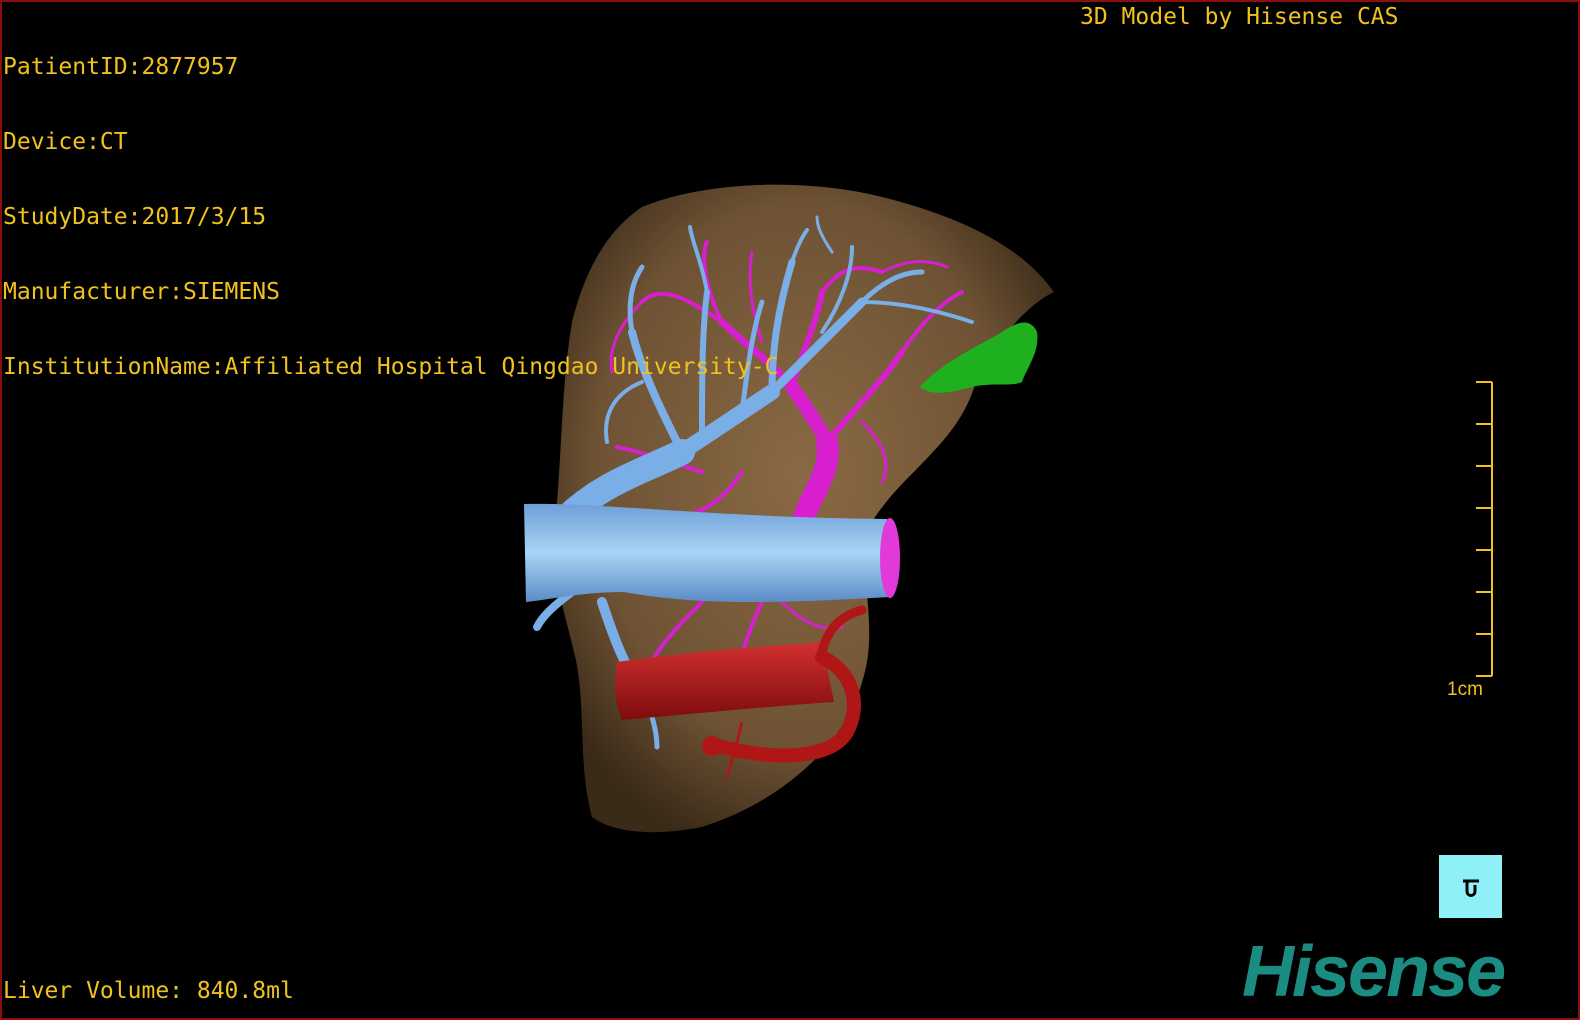 This screenshot has width=1580, height=1020. Describe the element at coordinates (148, 991) in the screenshot. I see `liver-volume: Liver Volume: 840.8ml` at that location.